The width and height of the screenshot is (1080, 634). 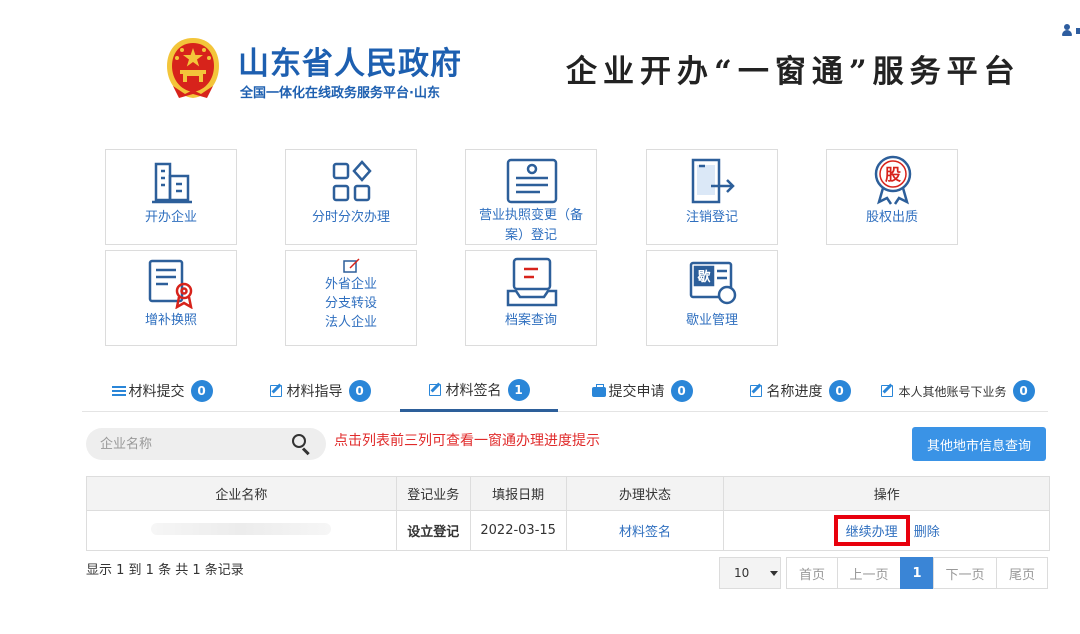 I want to click on national-emblem-logo, so click(x=193, y=68).